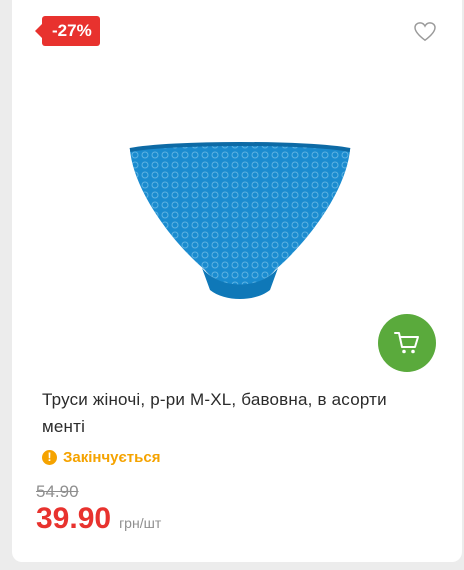  I want to click on shopping-cart-icon, so click(406, 343).